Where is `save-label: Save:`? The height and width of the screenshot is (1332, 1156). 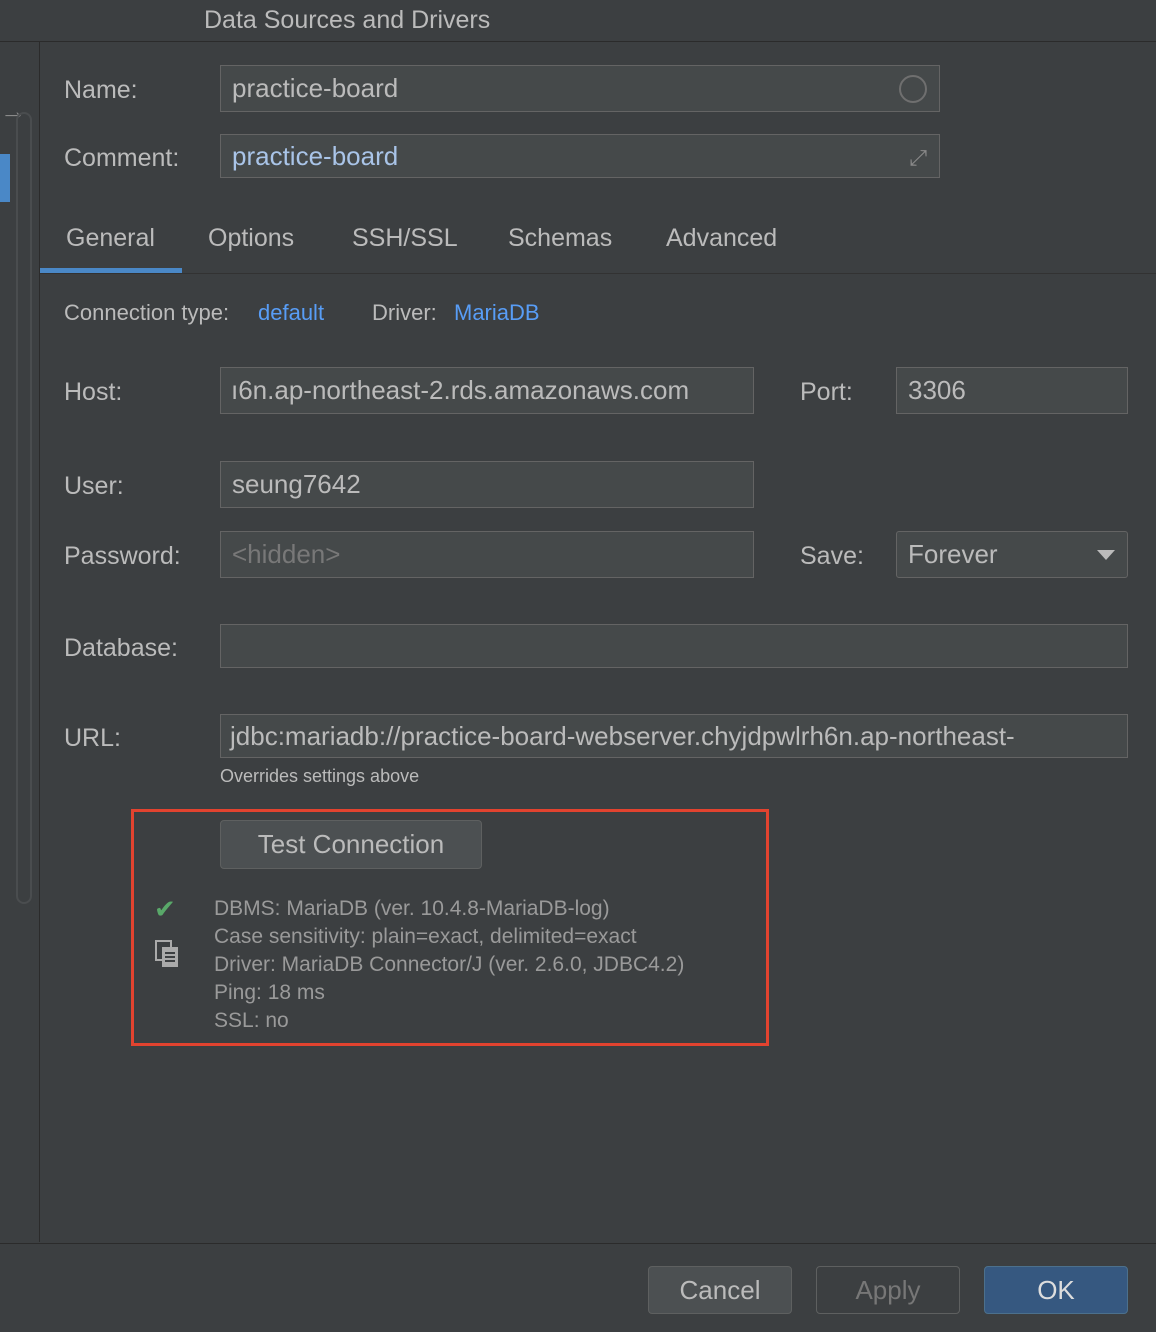 save-label: Save: is located at coordinates (832, 556).